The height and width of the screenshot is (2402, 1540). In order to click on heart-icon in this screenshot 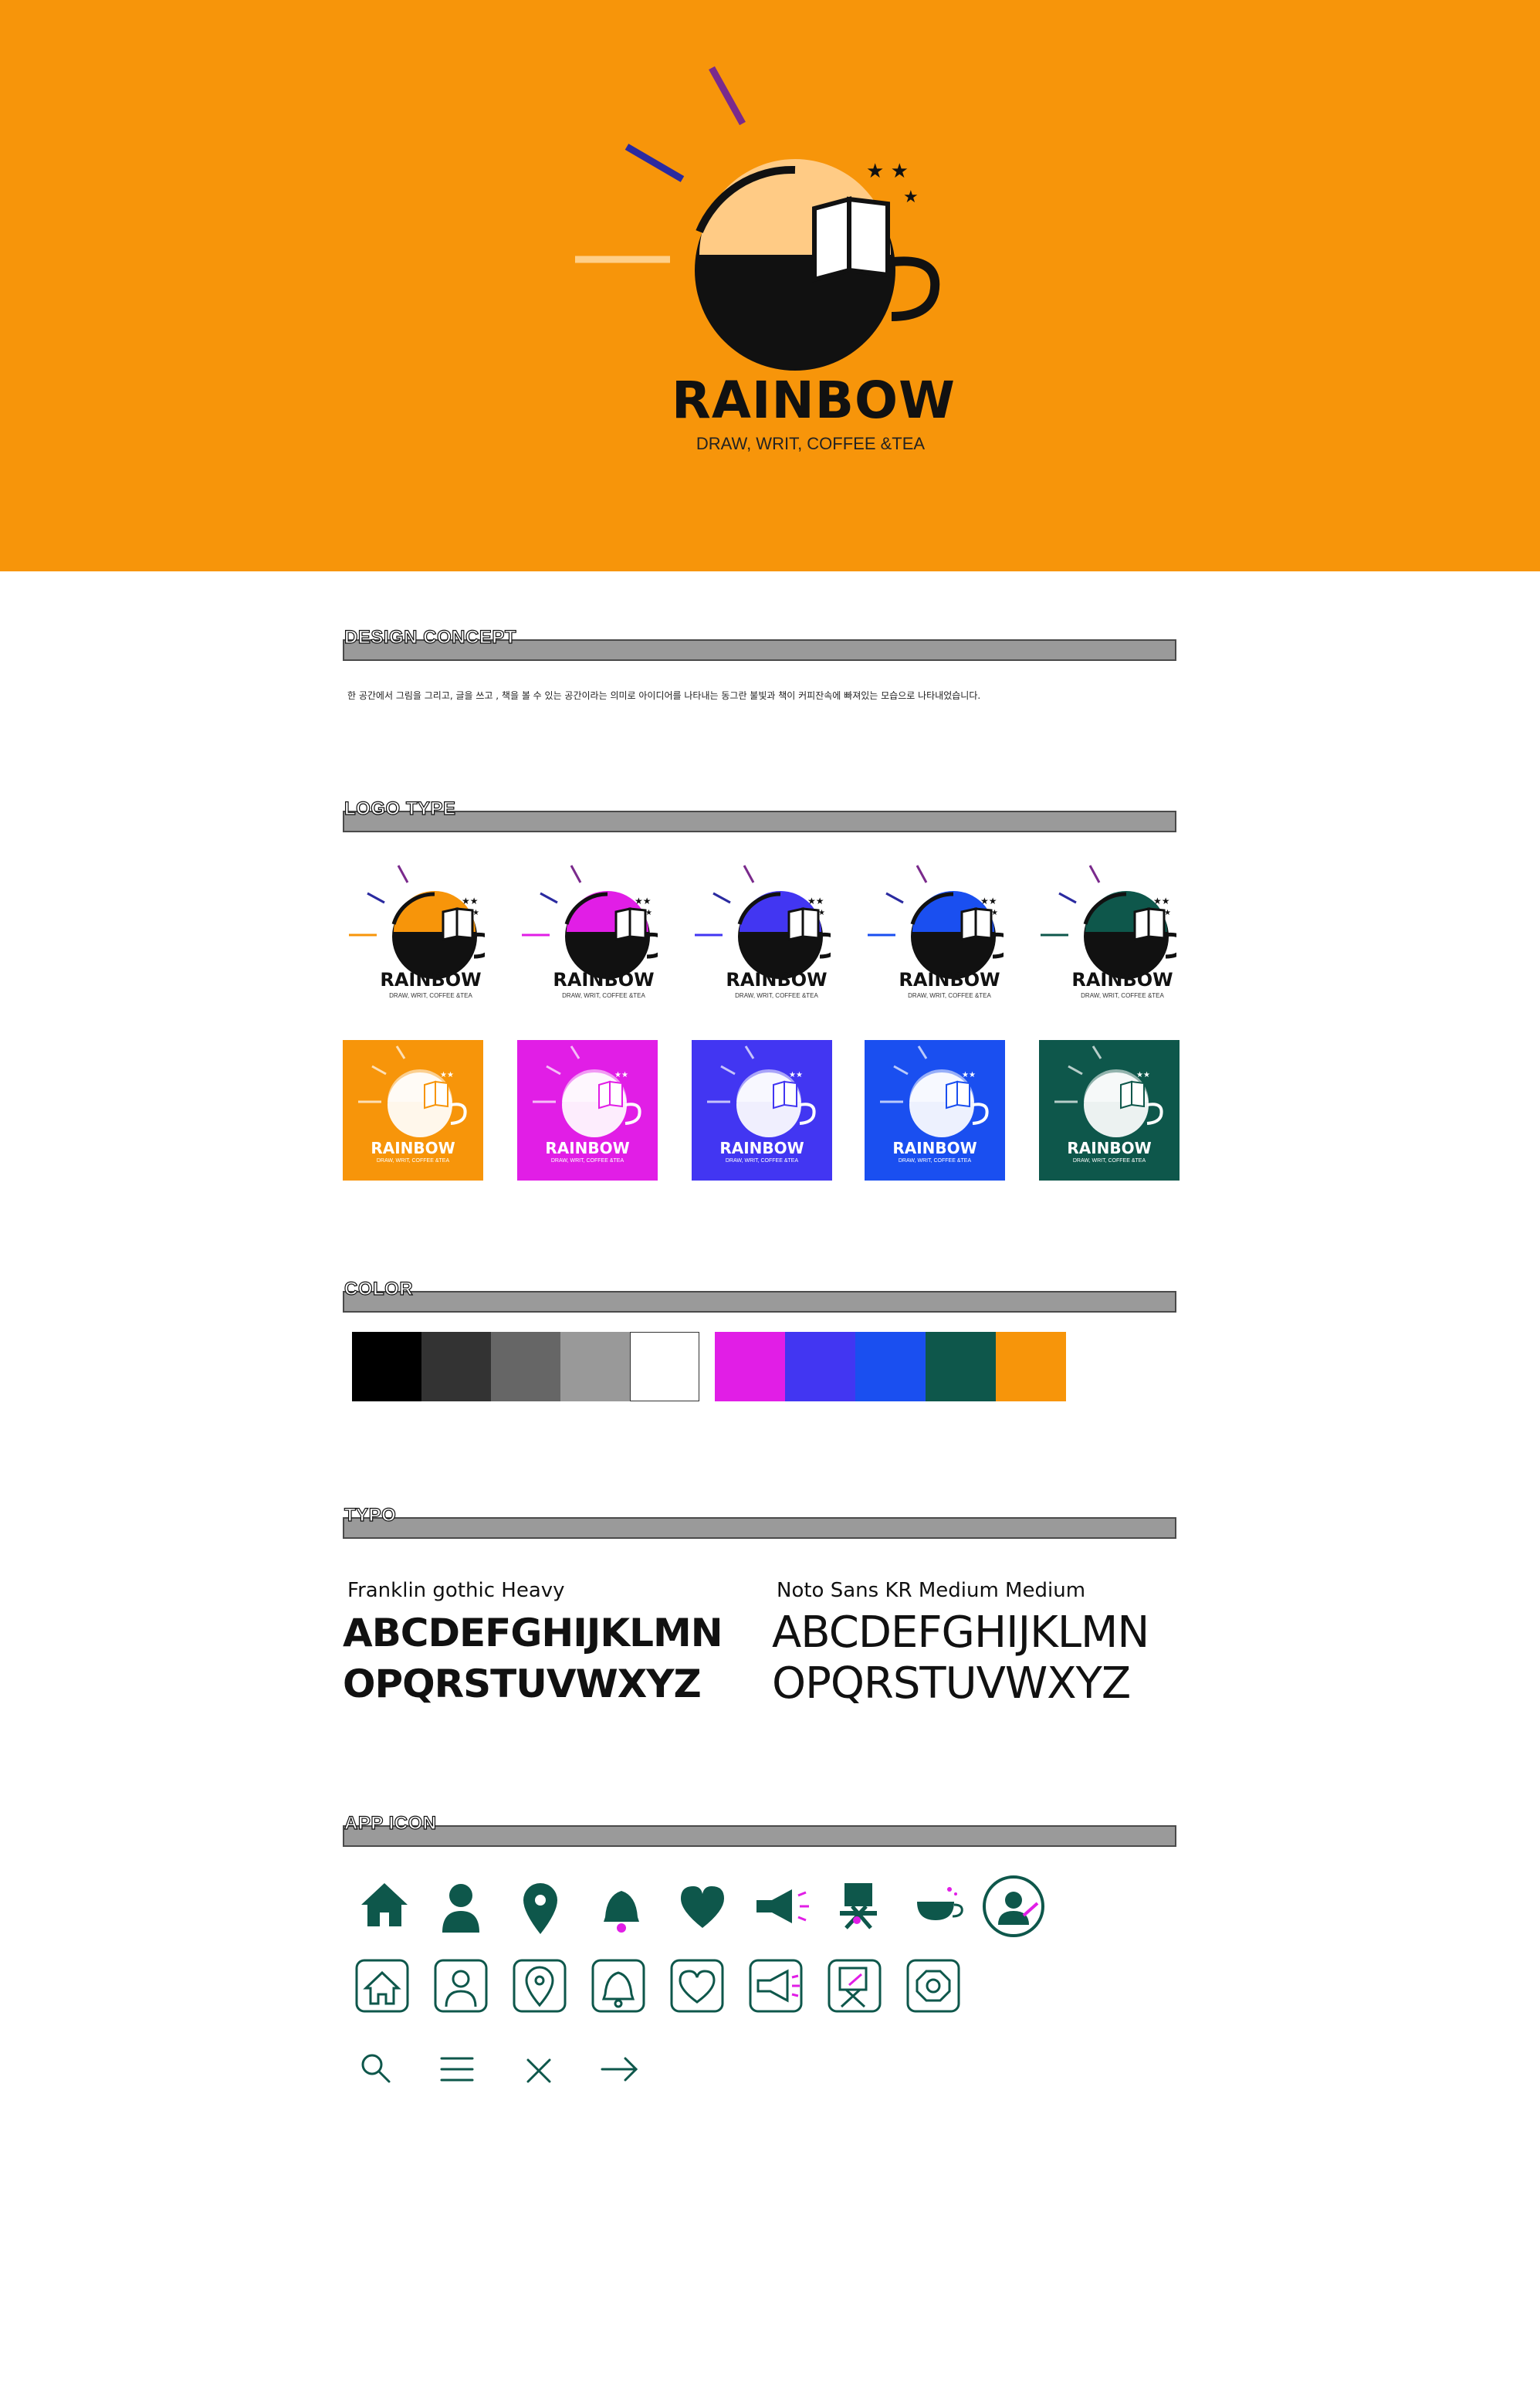, I will do `click(702, 1907)`.